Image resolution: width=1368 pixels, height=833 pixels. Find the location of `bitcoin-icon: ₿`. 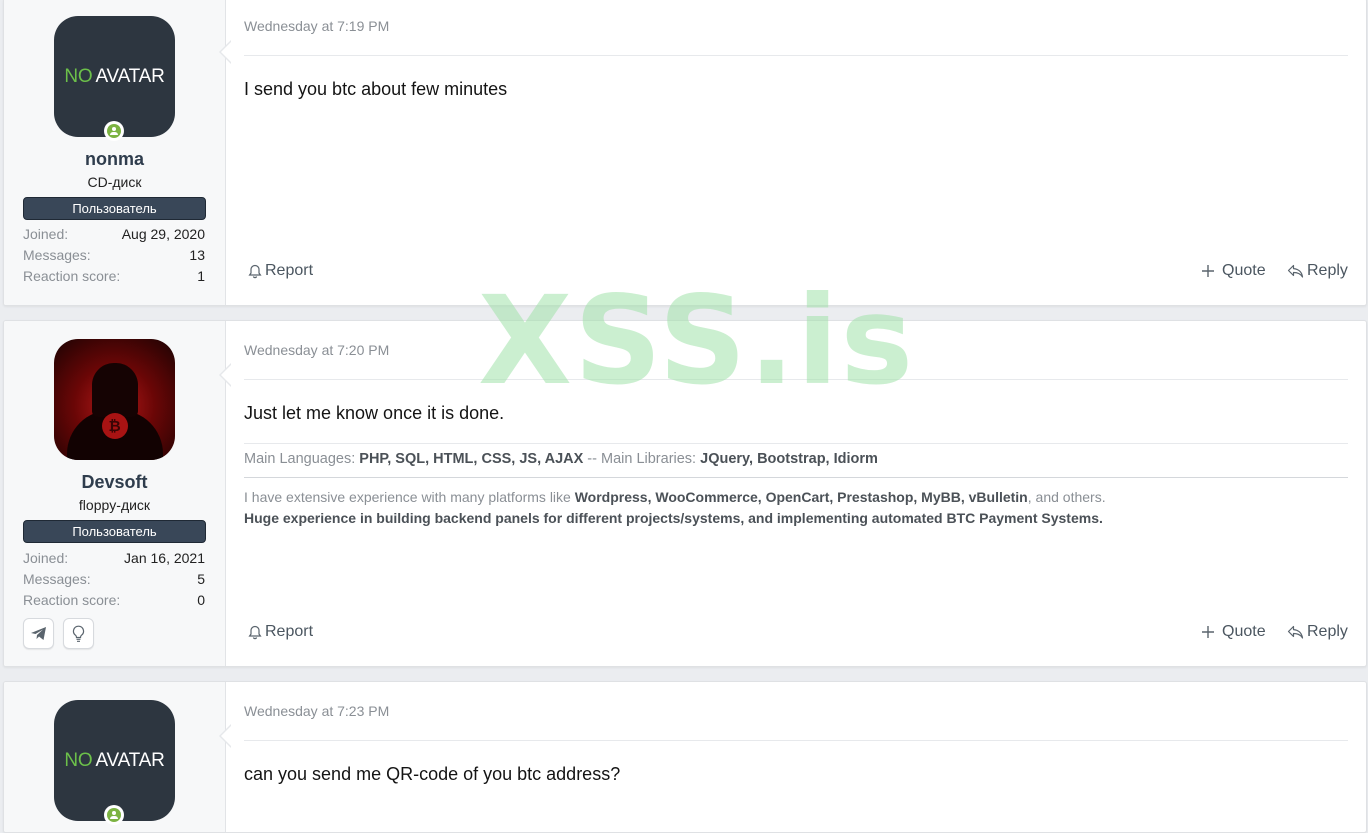

bitcoin-icon: ₿ is located at coordinates (114, 426).